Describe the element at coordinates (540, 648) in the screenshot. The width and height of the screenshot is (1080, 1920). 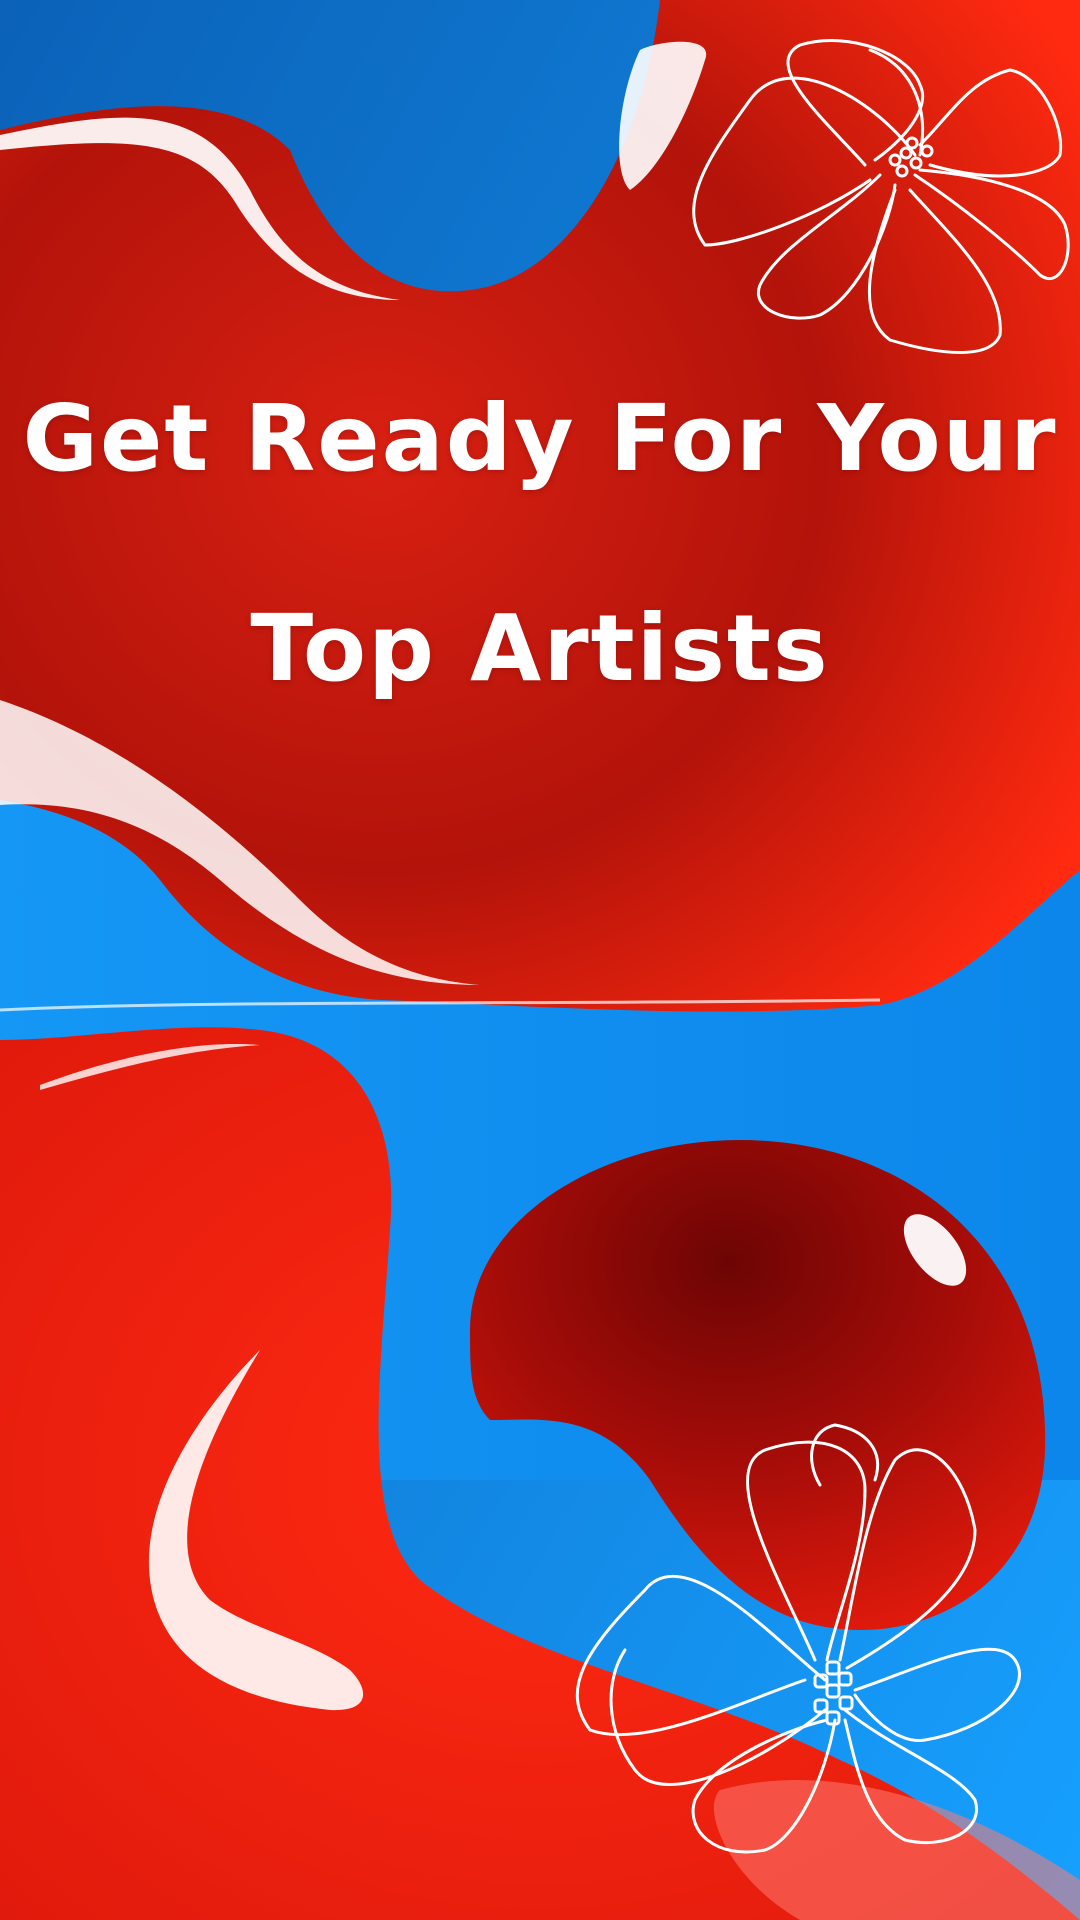
I see `headline-line-2: Top Artists` at that location.